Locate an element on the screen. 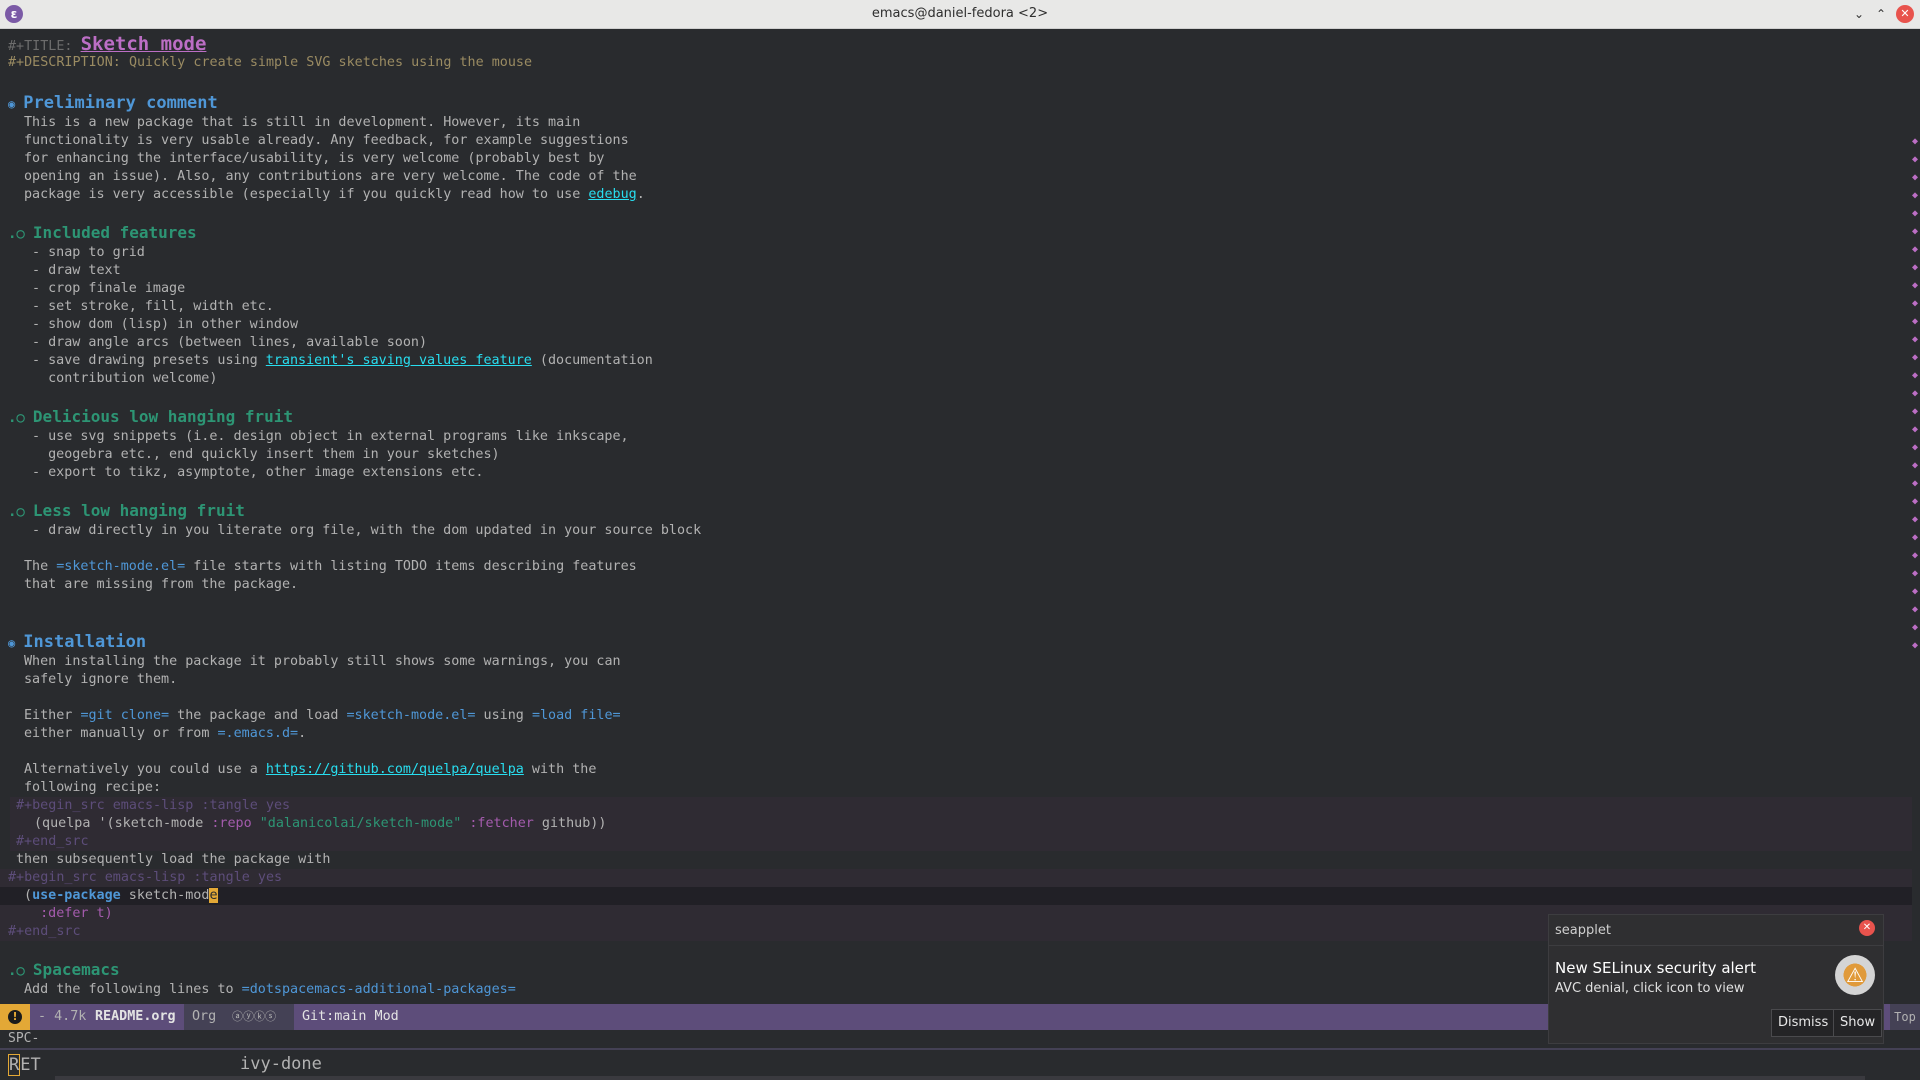 This screenshot has height=1080, width=1920. notification-body: AVC denial, click icon to view is located at coordinates (1650, 988).